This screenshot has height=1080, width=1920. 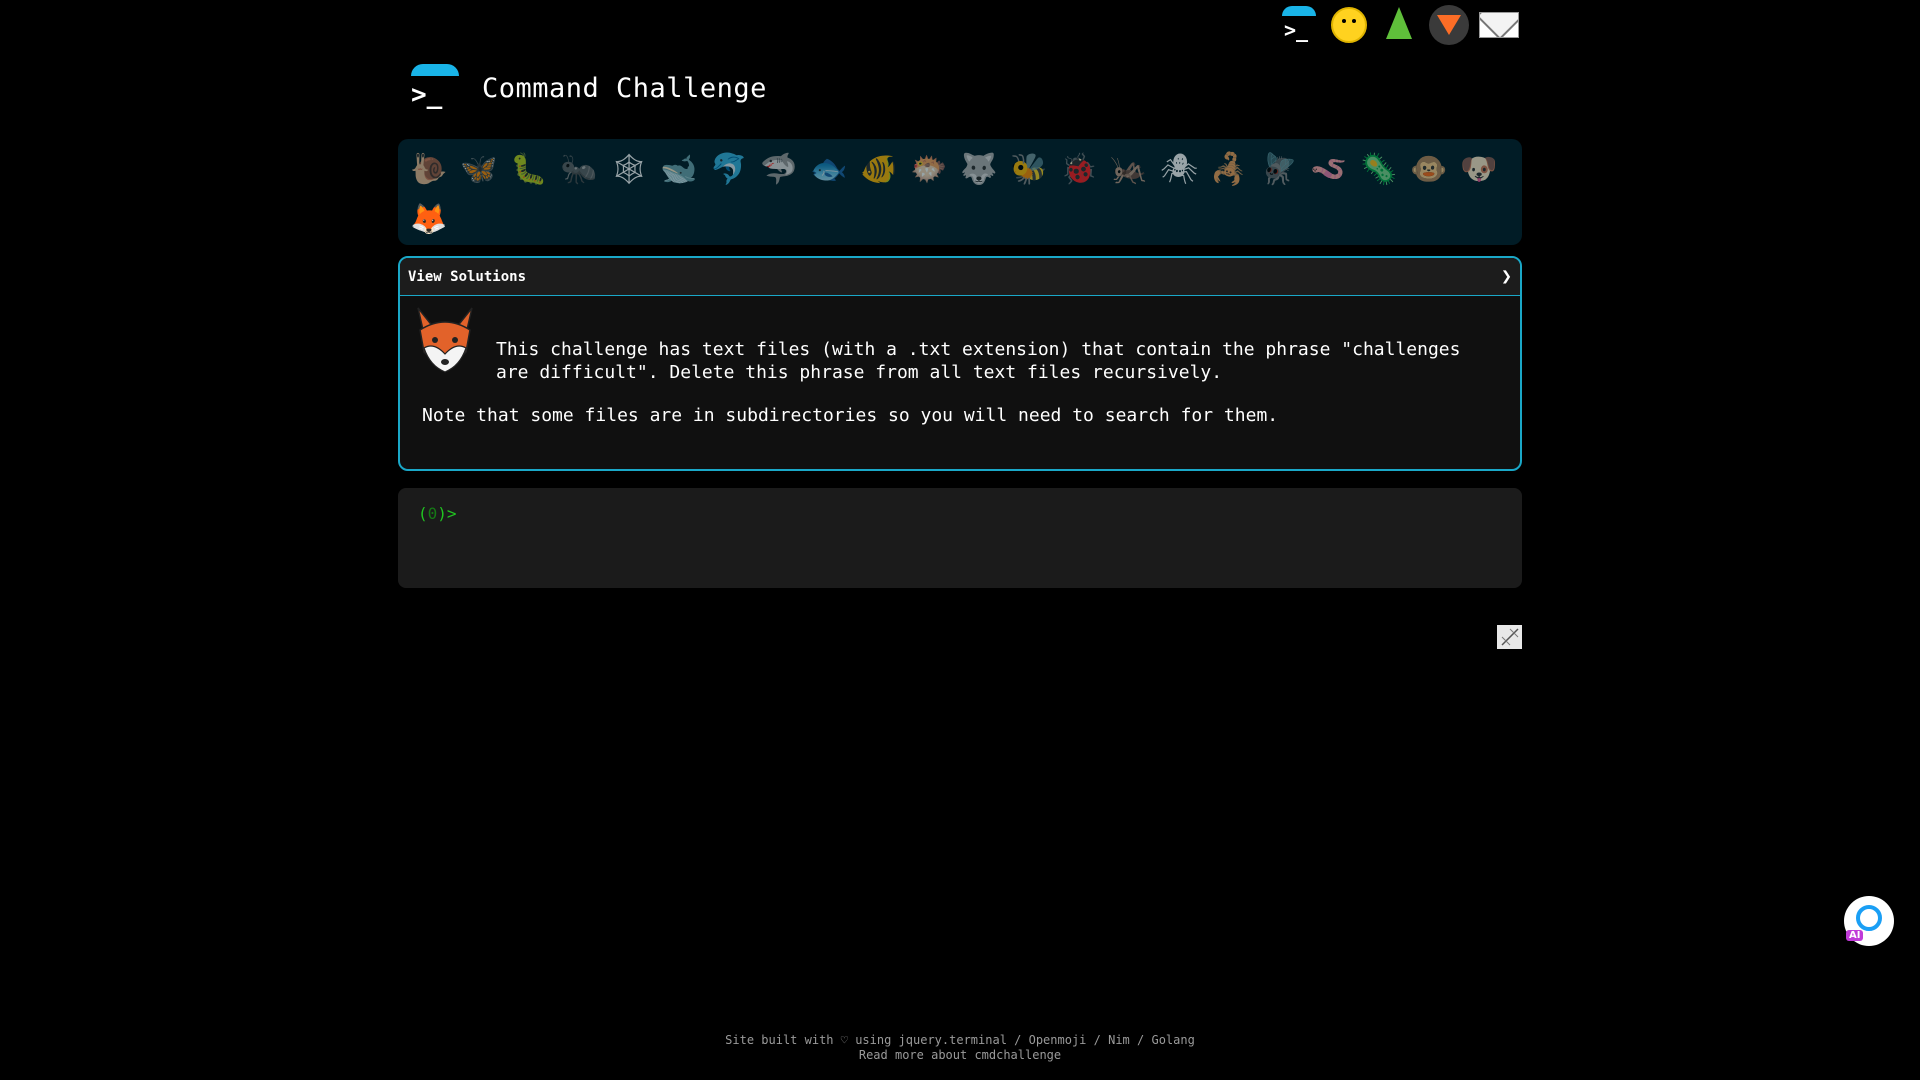 I want to click on ladybug-icon: 🐞, so click(x=1079, y=169).